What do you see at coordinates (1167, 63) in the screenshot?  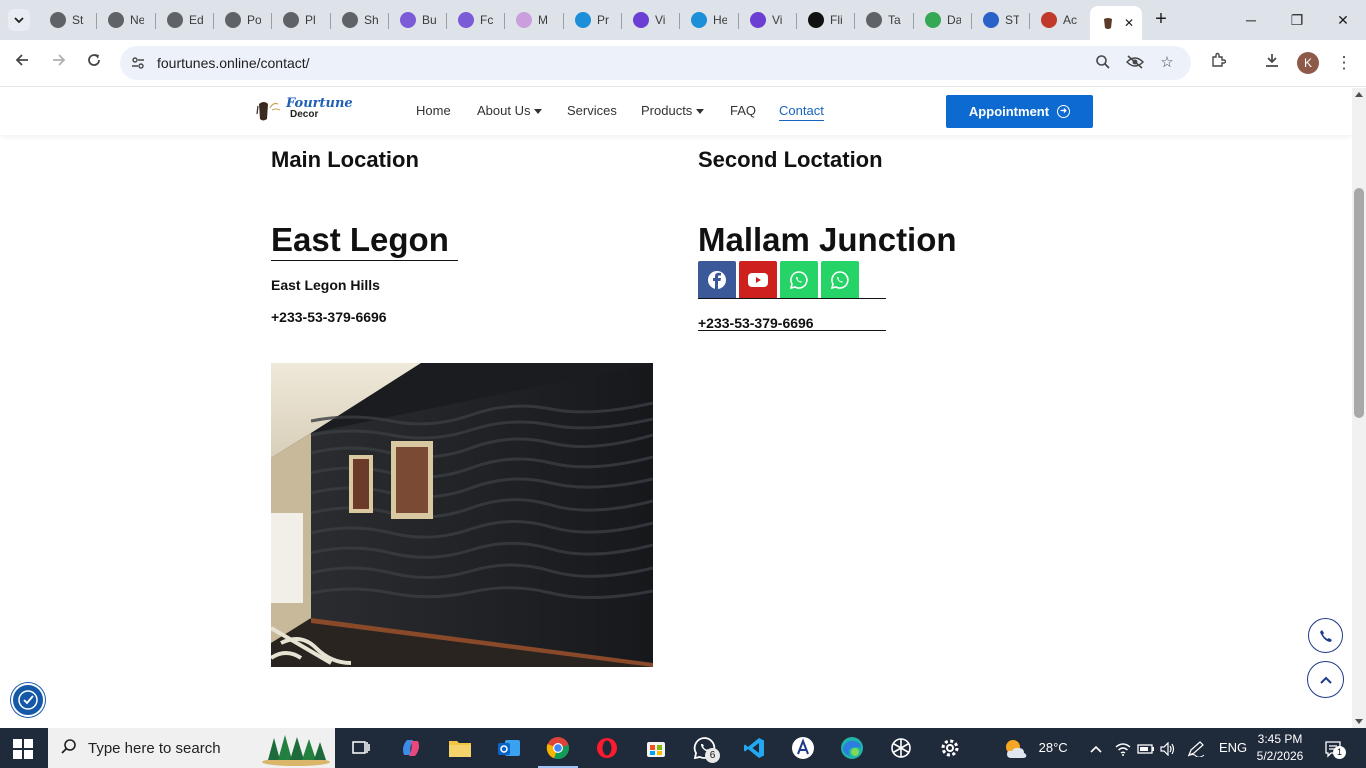 I see `bookmark-star-icon: ☆` at bounding box center [1167, 63].